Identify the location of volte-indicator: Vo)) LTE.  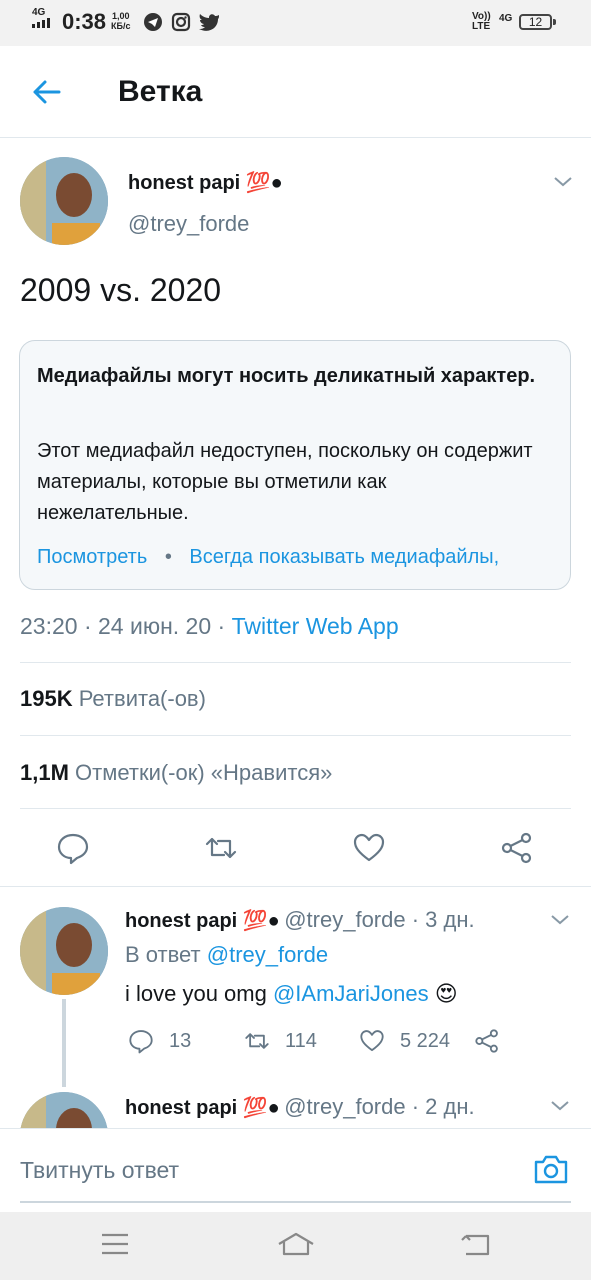
(481, 22).